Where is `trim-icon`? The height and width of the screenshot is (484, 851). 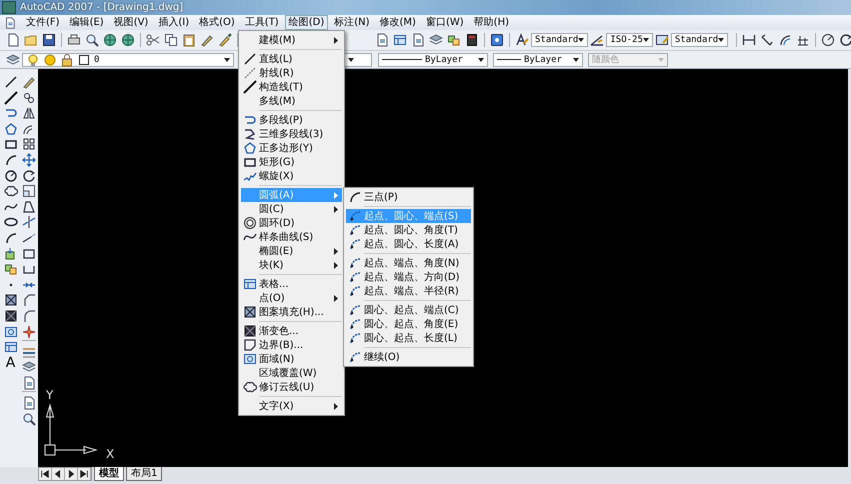
trim-icon is located at coordinates (29, 222).